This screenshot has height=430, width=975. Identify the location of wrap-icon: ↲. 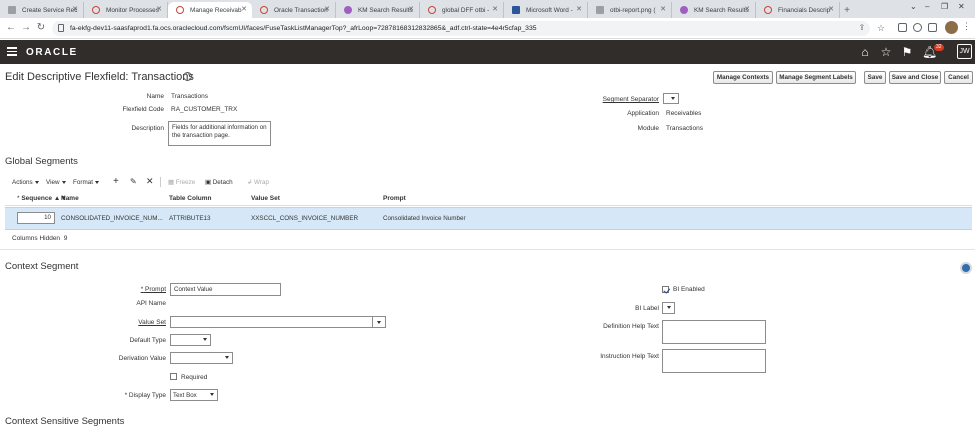
(250, 182).